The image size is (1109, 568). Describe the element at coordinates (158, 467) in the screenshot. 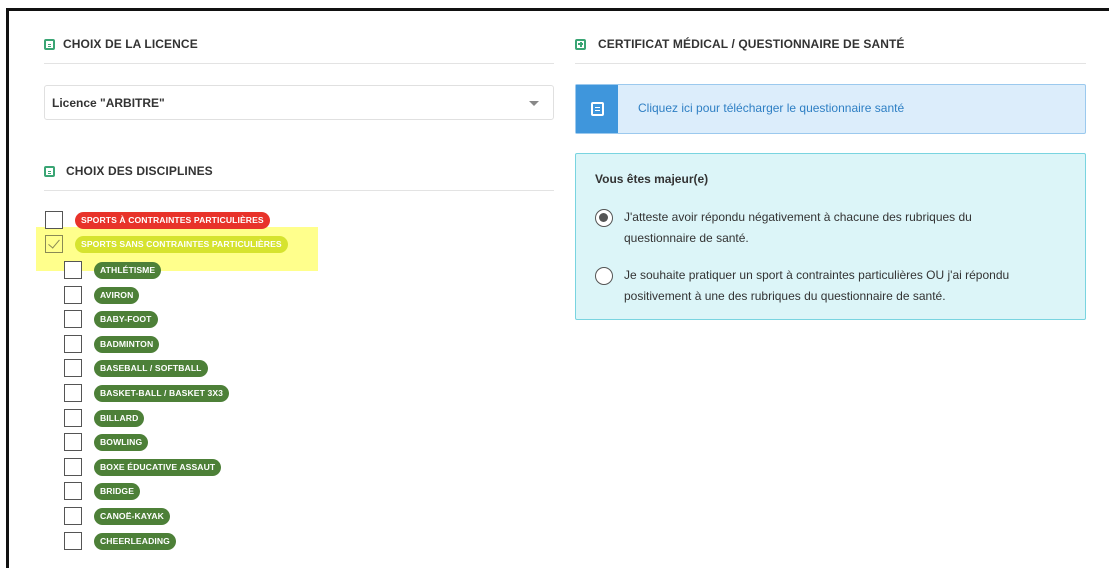

I see `discipline-item-label: BOXE ÉDUCATIVE ASSAUT` at that location.